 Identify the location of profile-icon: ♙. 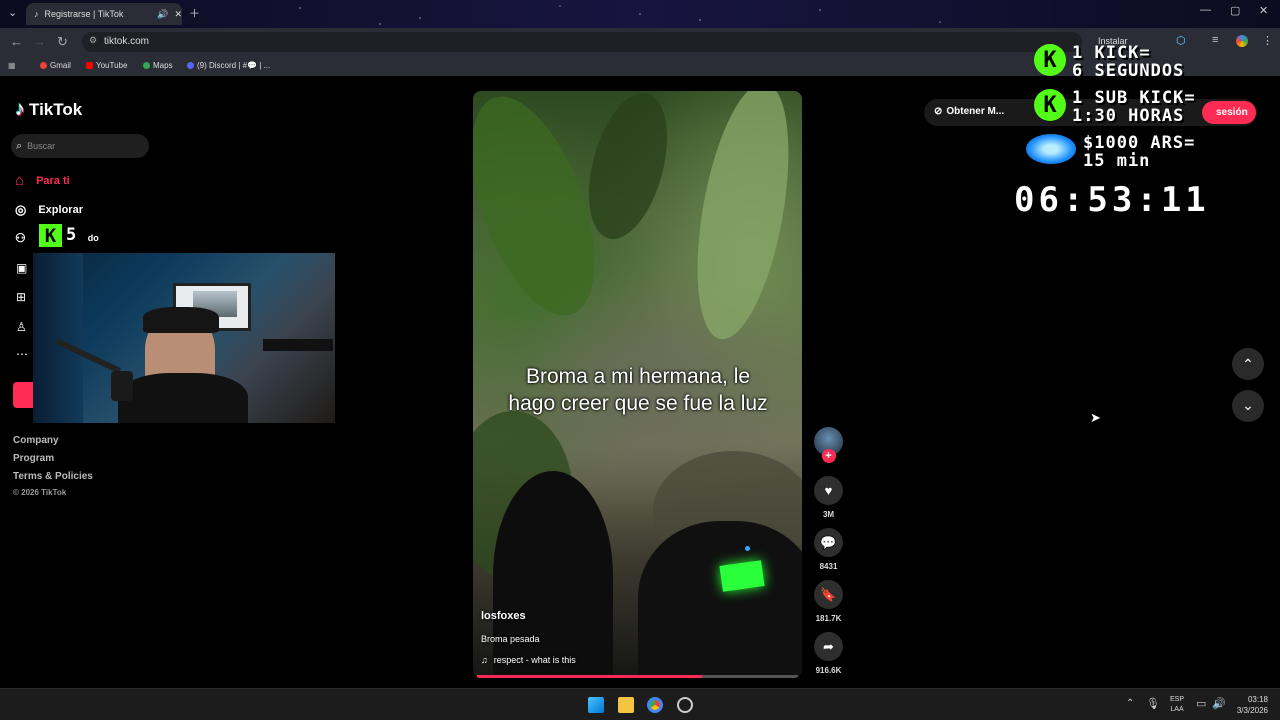
(21, 327).